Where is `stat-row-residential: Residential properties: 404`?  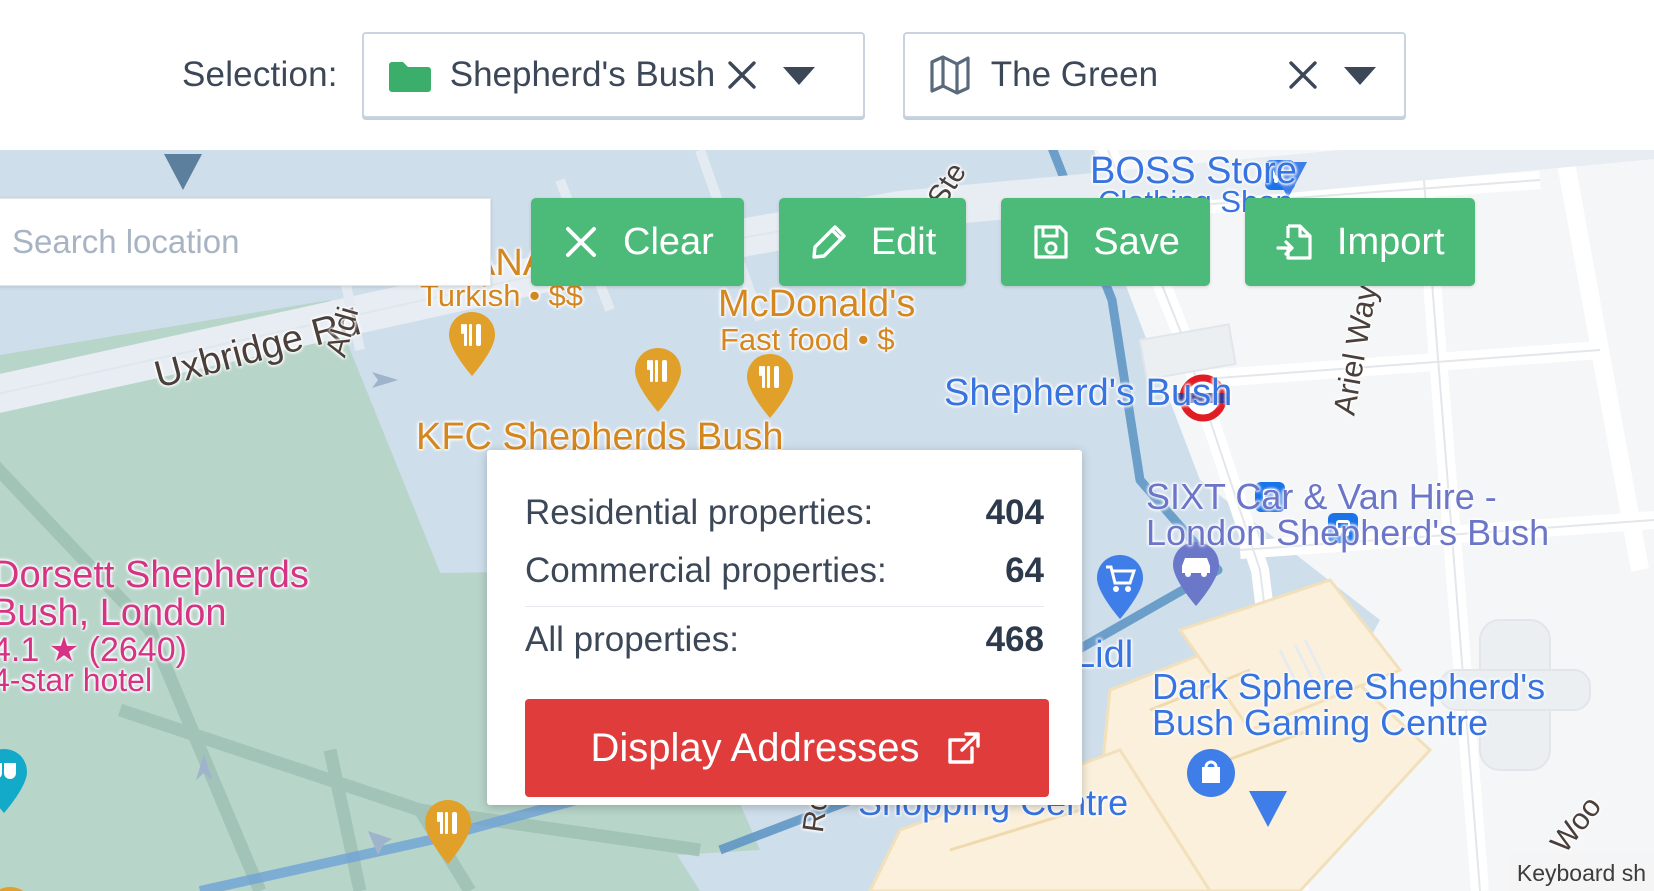 stat-row-residential: Residential properties: 404 is located at coordinates (784, 513).